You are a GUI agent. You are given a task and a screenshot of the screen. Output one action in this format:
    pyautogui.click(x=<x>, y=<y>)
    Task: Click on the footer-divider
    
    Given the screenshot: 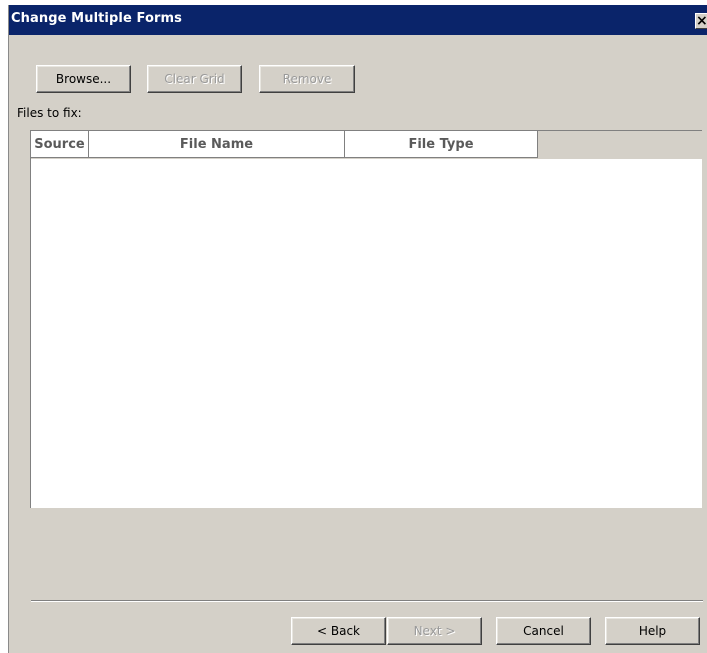 What is the action you would take?
    pyautogui.click(x=367, y=601)
    